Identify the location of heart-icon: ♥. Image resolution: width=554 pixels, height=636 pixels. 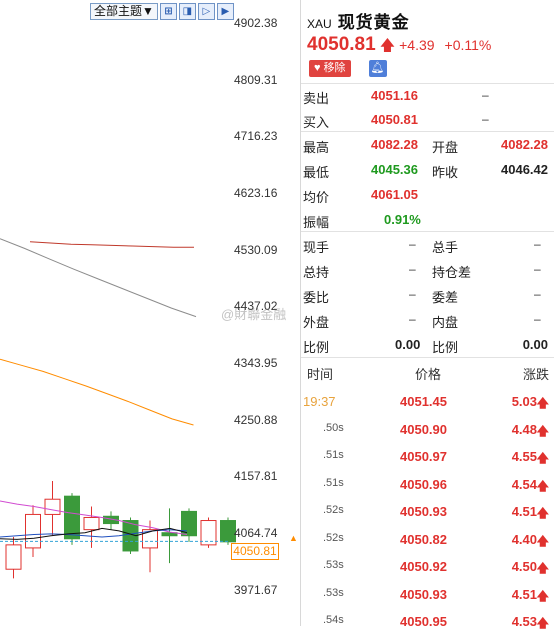
(317, 68).